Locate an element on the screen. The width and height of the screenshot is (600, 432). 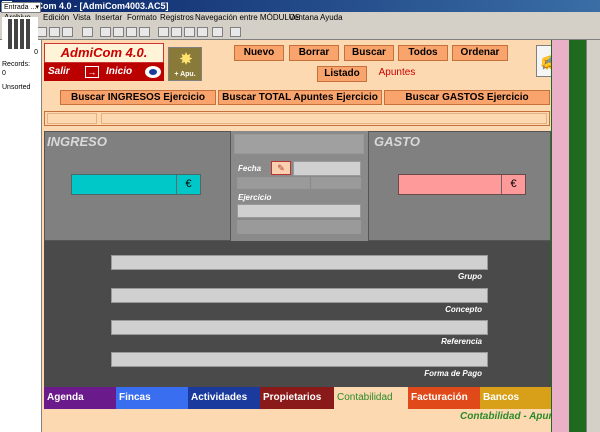
menu-registros: Registros is located at coordinates (177, 18).